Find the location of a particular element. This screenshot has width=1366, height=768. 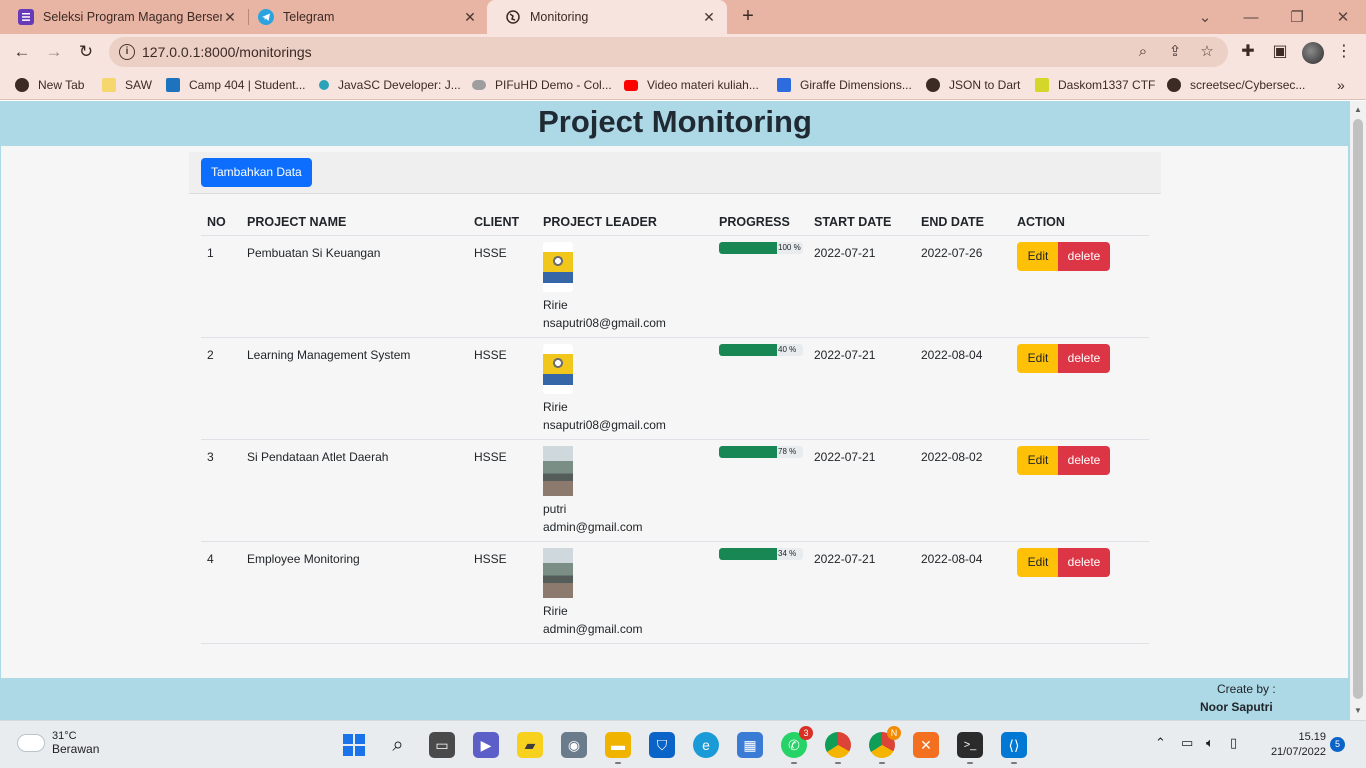

file-explorer-icon: ▬ is located at coordinates (618, 748).